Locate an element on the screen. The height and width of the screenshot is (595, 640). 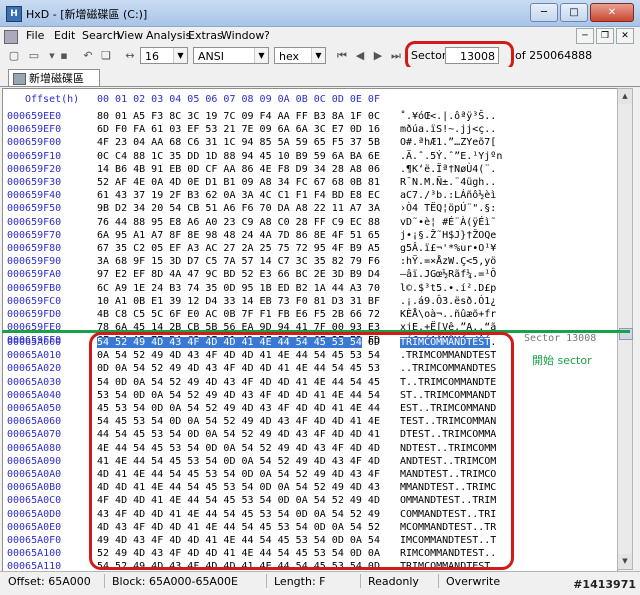
row-ascii: KÈÅ\oà¬..ñûæõ+fr is located at coordinates (448, 314).